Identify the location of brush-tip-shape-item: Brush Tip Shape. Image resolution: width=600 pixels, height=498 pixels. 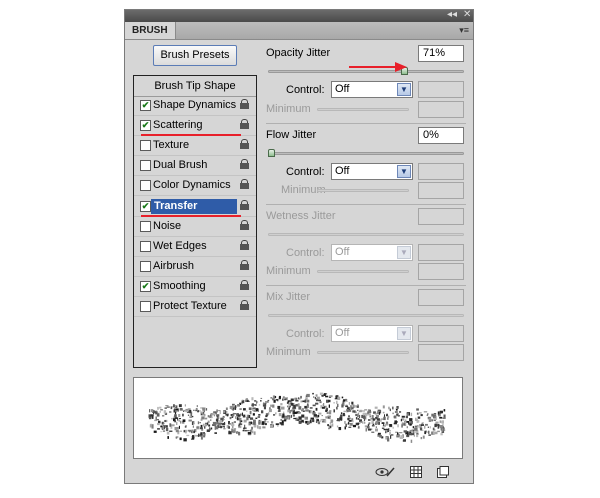
(195, 86).